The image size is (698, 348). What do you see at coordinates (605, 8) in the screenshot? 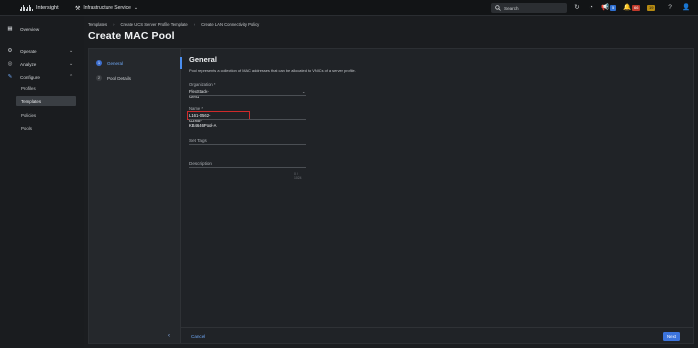
I see `announcement-icon: 📢` at bounding box center [605, 8].